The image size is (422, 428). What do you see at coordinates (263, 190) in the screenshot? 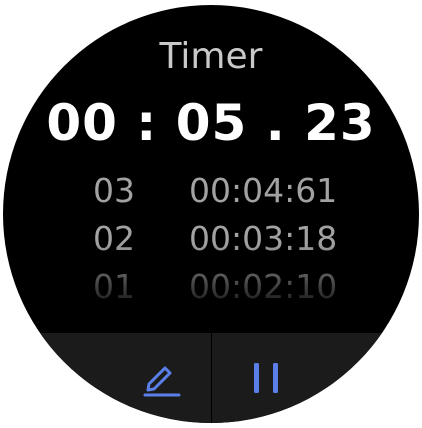
I see `lap-time: 00:04:61` at bounding box center [263, 190].